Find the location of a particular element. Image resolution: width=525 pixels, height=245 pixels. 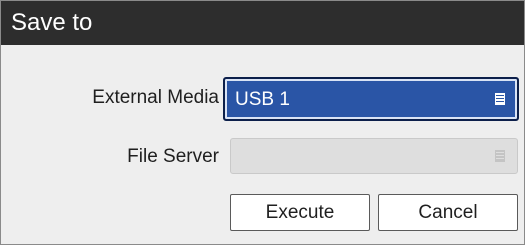

cancel-button: Cancel is located at coordinates (448, 212).